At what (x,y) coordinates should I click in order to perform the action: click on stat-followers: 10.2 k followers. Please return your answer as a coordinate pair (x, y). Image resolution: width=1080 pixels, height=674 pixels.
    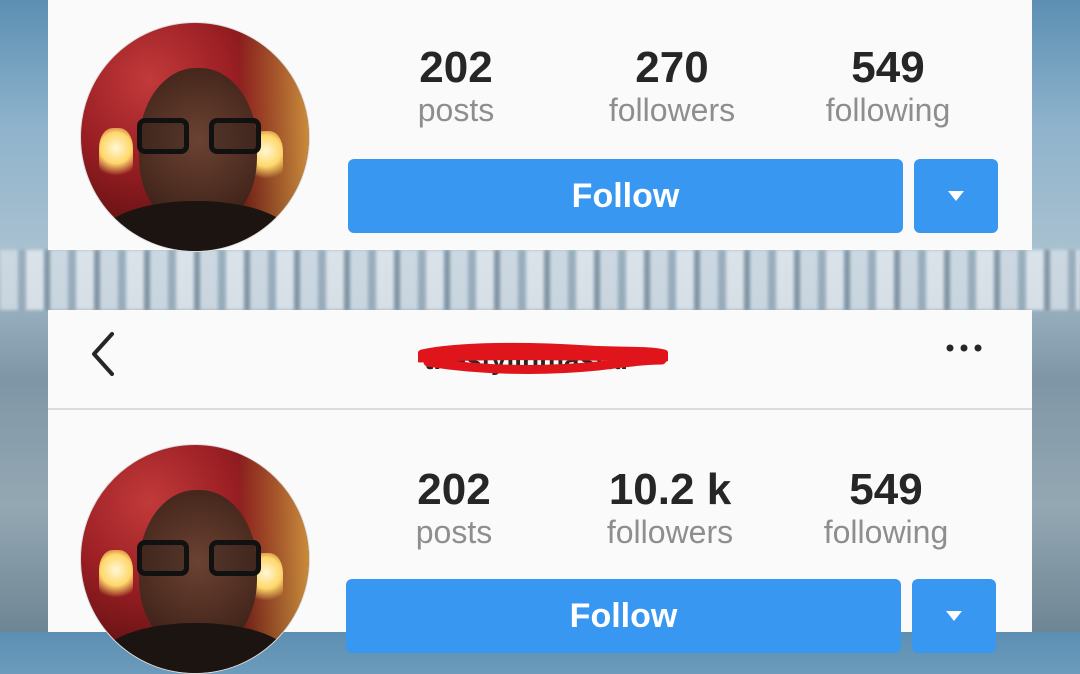
    Looking at the image, I should click on (670, 508).